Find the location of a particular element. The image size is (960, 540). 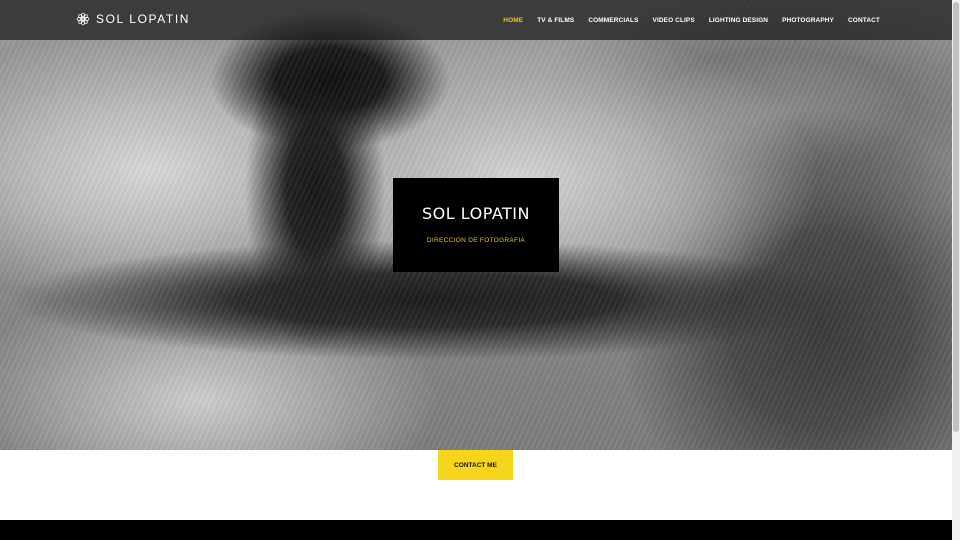

site-logo: SOL LOPATIN is located at coordinates (133, 19).